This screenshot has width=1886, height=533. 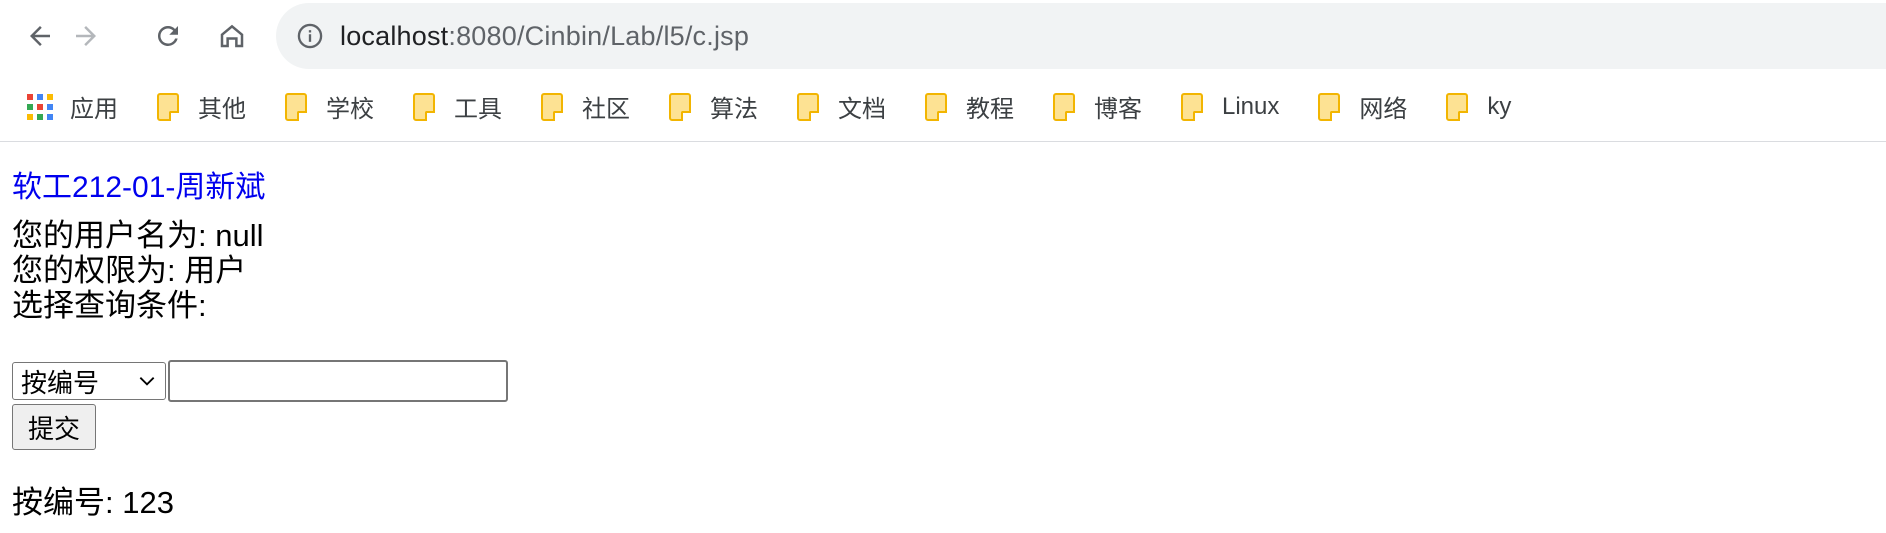 I want to click on bookmark-folder-linux: Linux, so click(x=1228, y=107).